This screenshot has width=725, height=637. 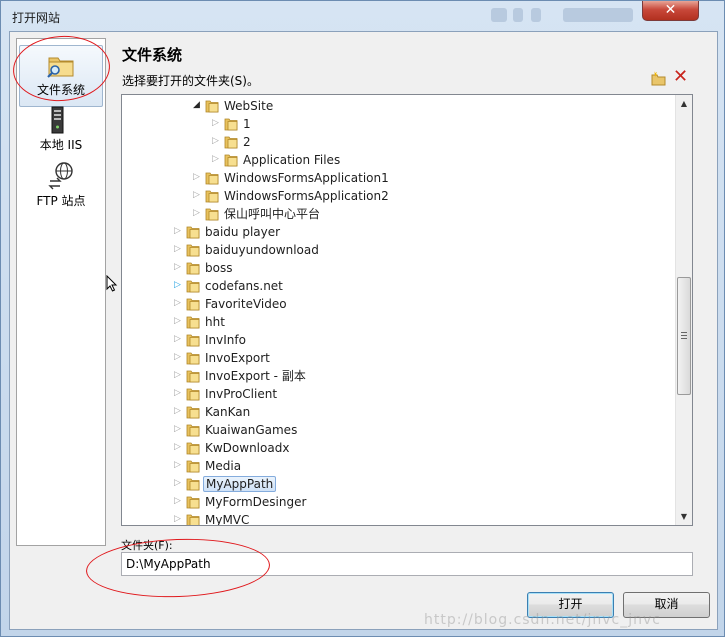 What do you see at coordinates (402, 214) in the screenshot?
I see `tree-item: ▷ 保山呼叫中心平台` at bounding box center [402, 214].